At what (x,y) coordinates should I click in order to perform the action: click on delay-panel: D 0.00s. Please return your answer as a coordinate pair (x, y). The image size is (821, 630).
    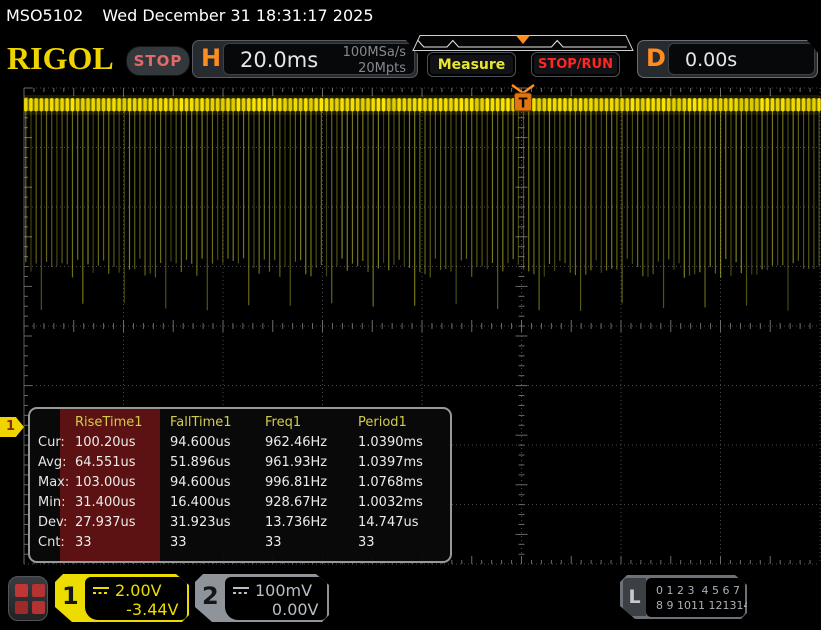
    Looking at the image, I should click on (727, 59).